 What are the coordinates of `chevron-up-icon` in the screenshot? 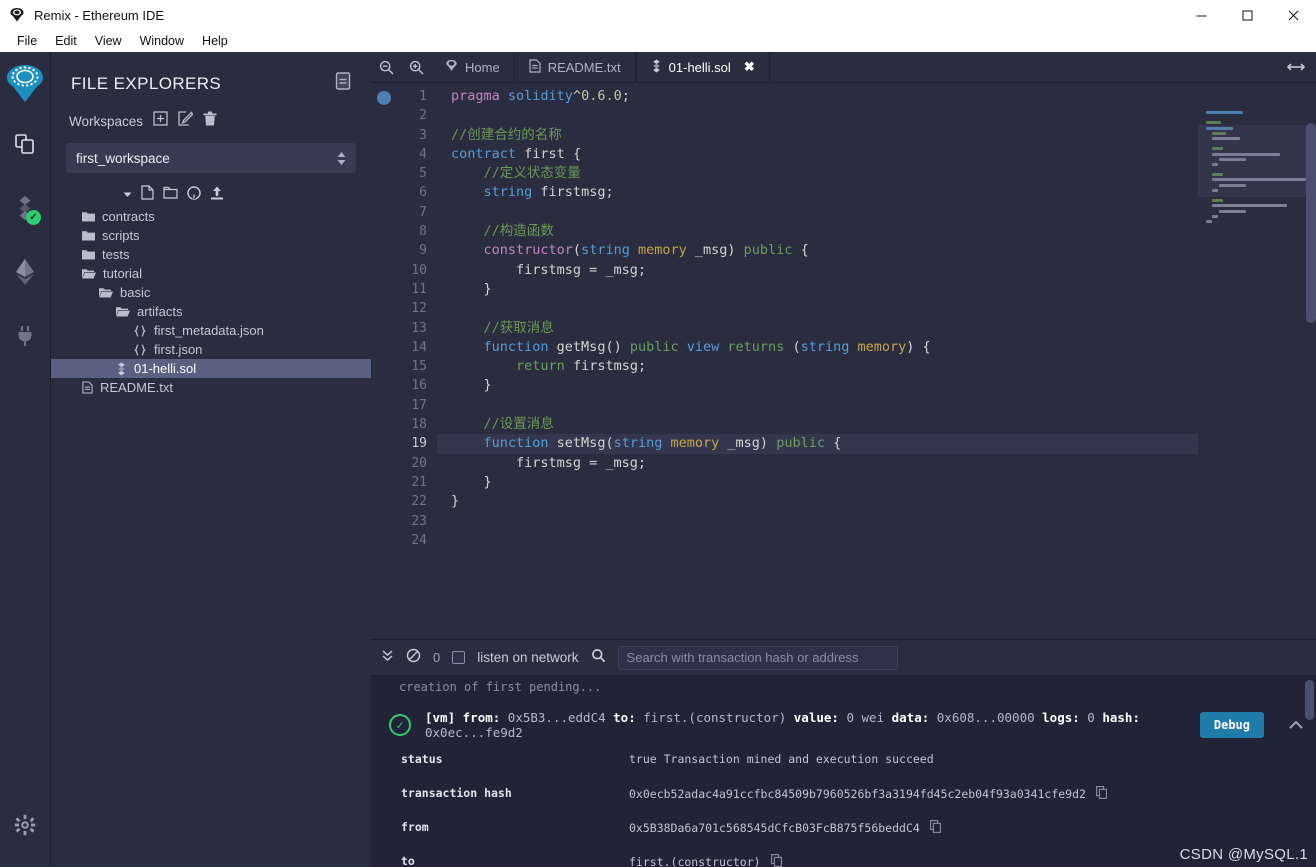 It's located at (1296, 725).